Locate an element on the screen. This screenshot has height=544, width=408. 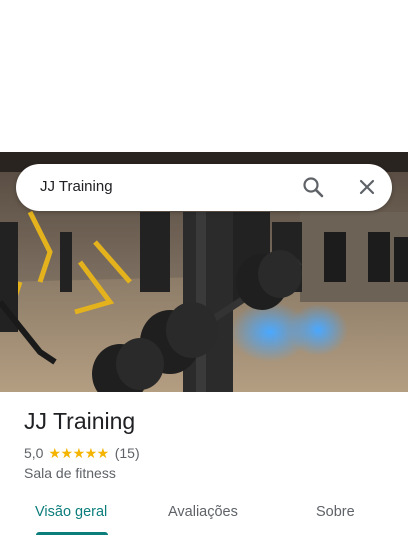
place-title: JJ Training is located at coordinates (80, 421).